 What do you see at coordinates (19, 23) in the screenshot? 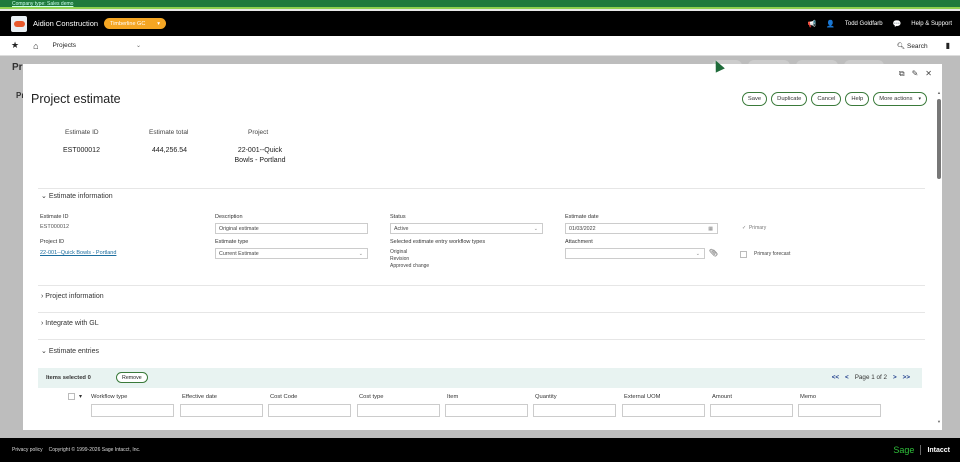
I see `company-logo` at bounding box center [19, 23].